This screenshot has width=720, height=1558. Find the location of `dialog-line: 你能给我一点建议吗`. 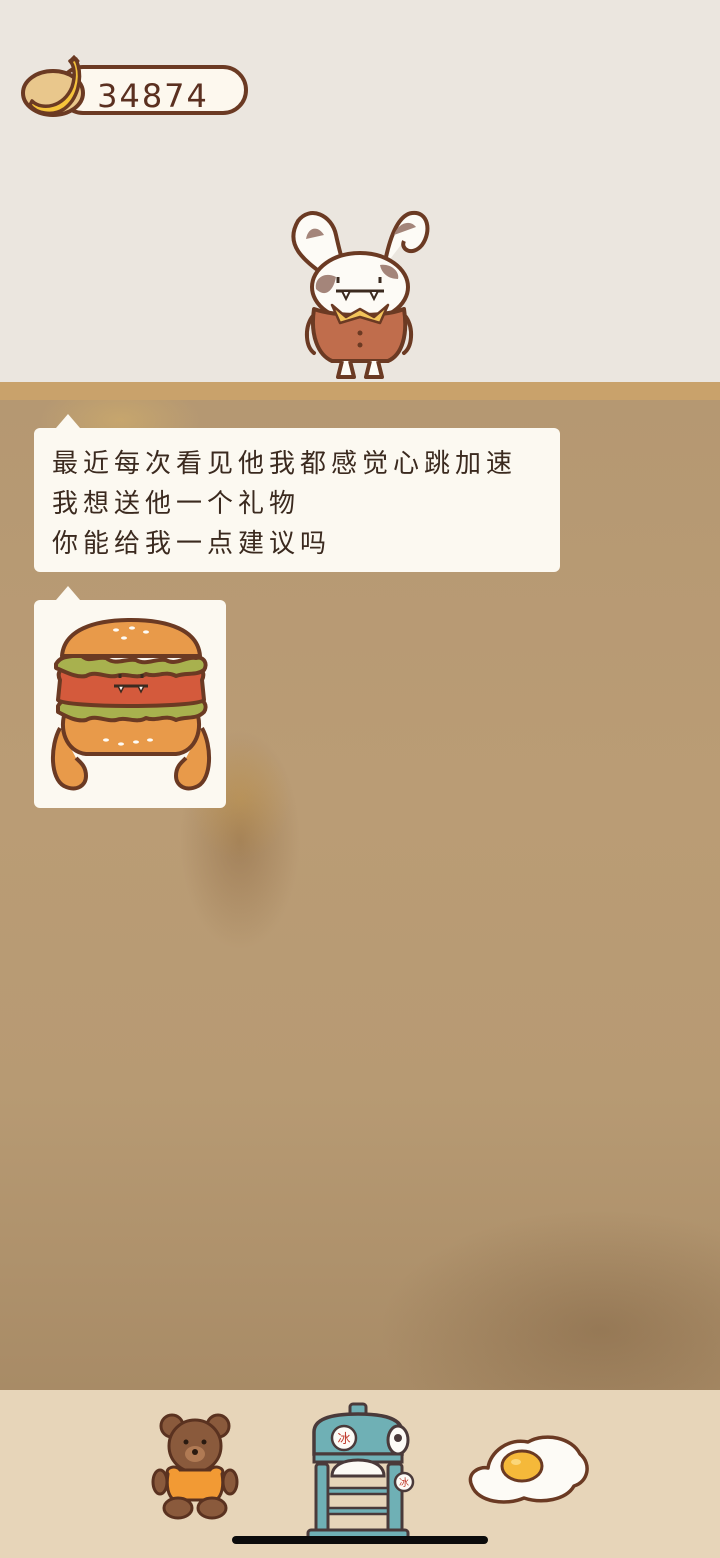

dialog-line: 你能给我一点建议吗 is located at coordinates (192, 544).